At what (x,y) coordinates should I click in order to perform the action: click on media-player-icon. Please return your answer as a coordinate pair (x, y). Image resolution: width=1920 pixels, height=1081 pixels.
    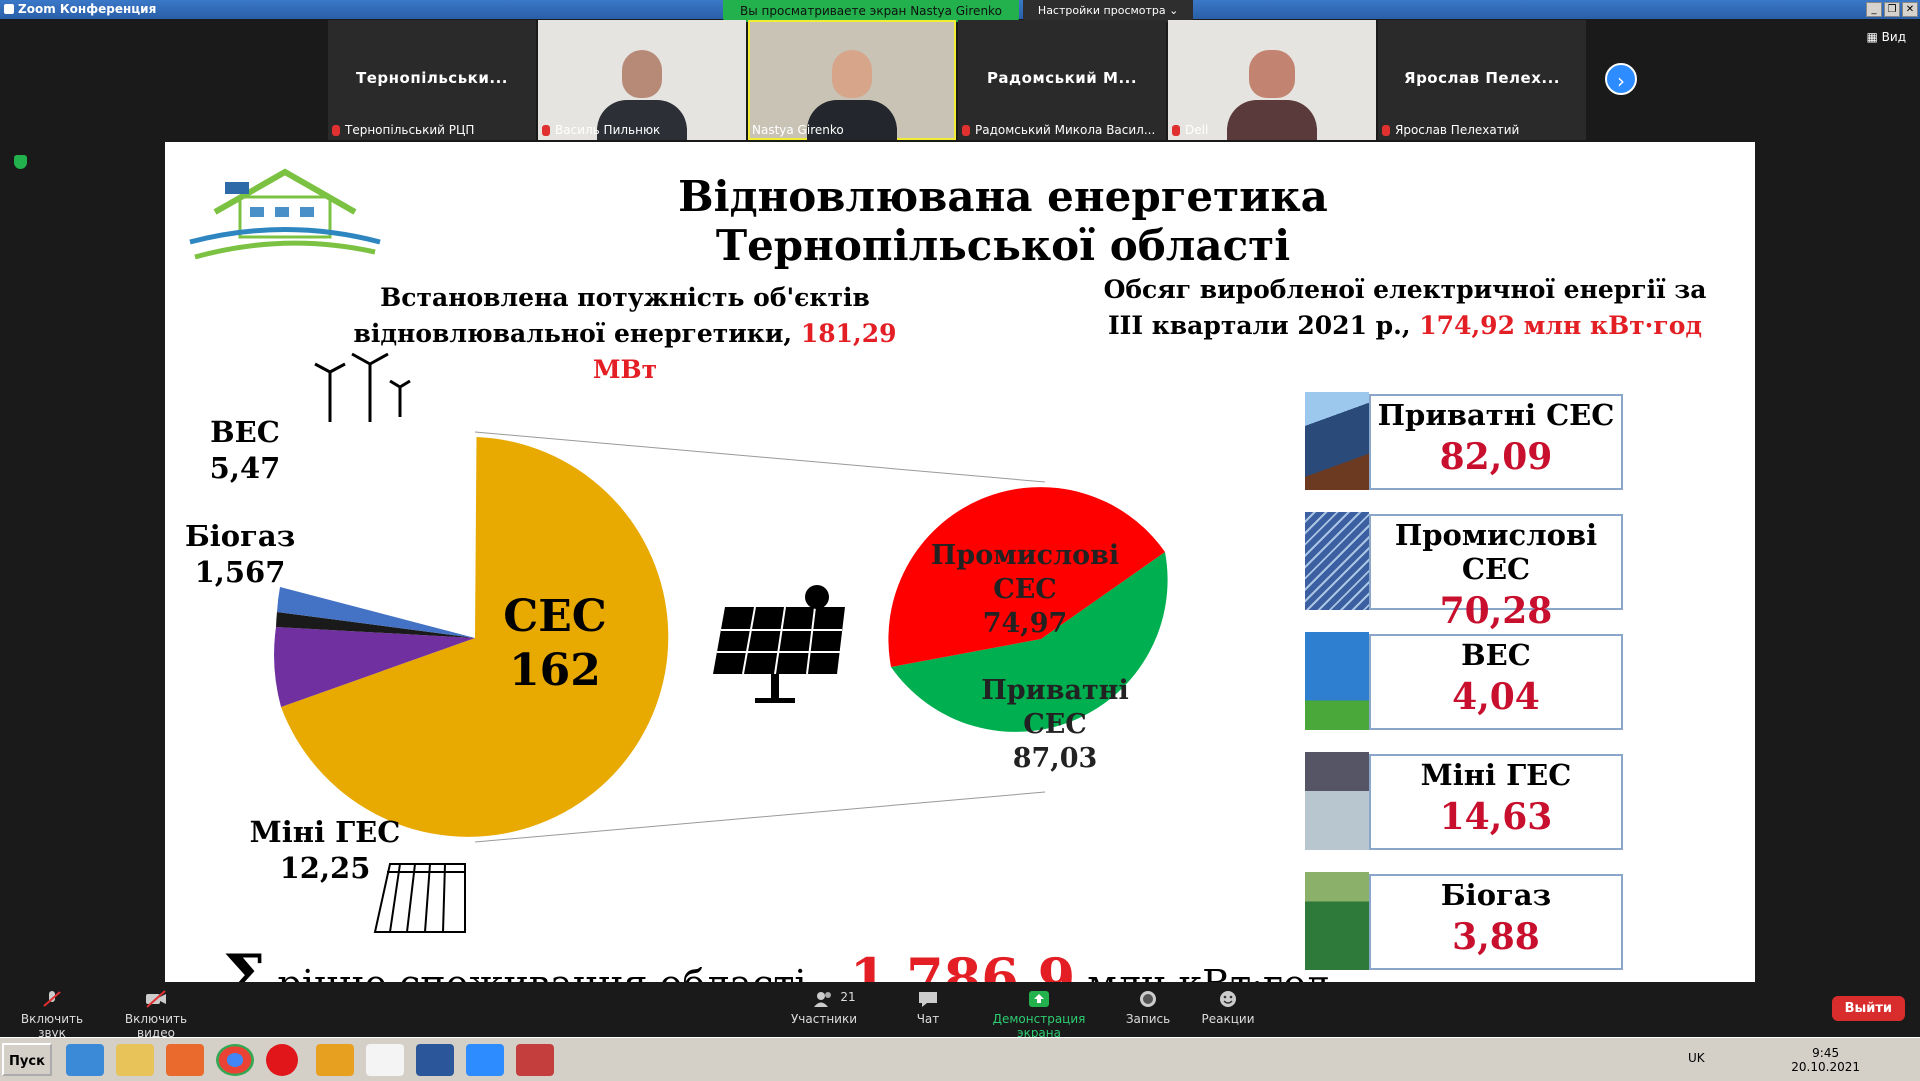
    Looking at the image, I should click on (185, 1060).